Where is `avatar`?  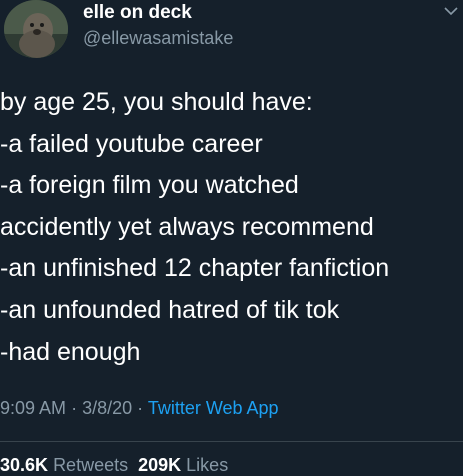 avatar is located at coordinates (36, 29).